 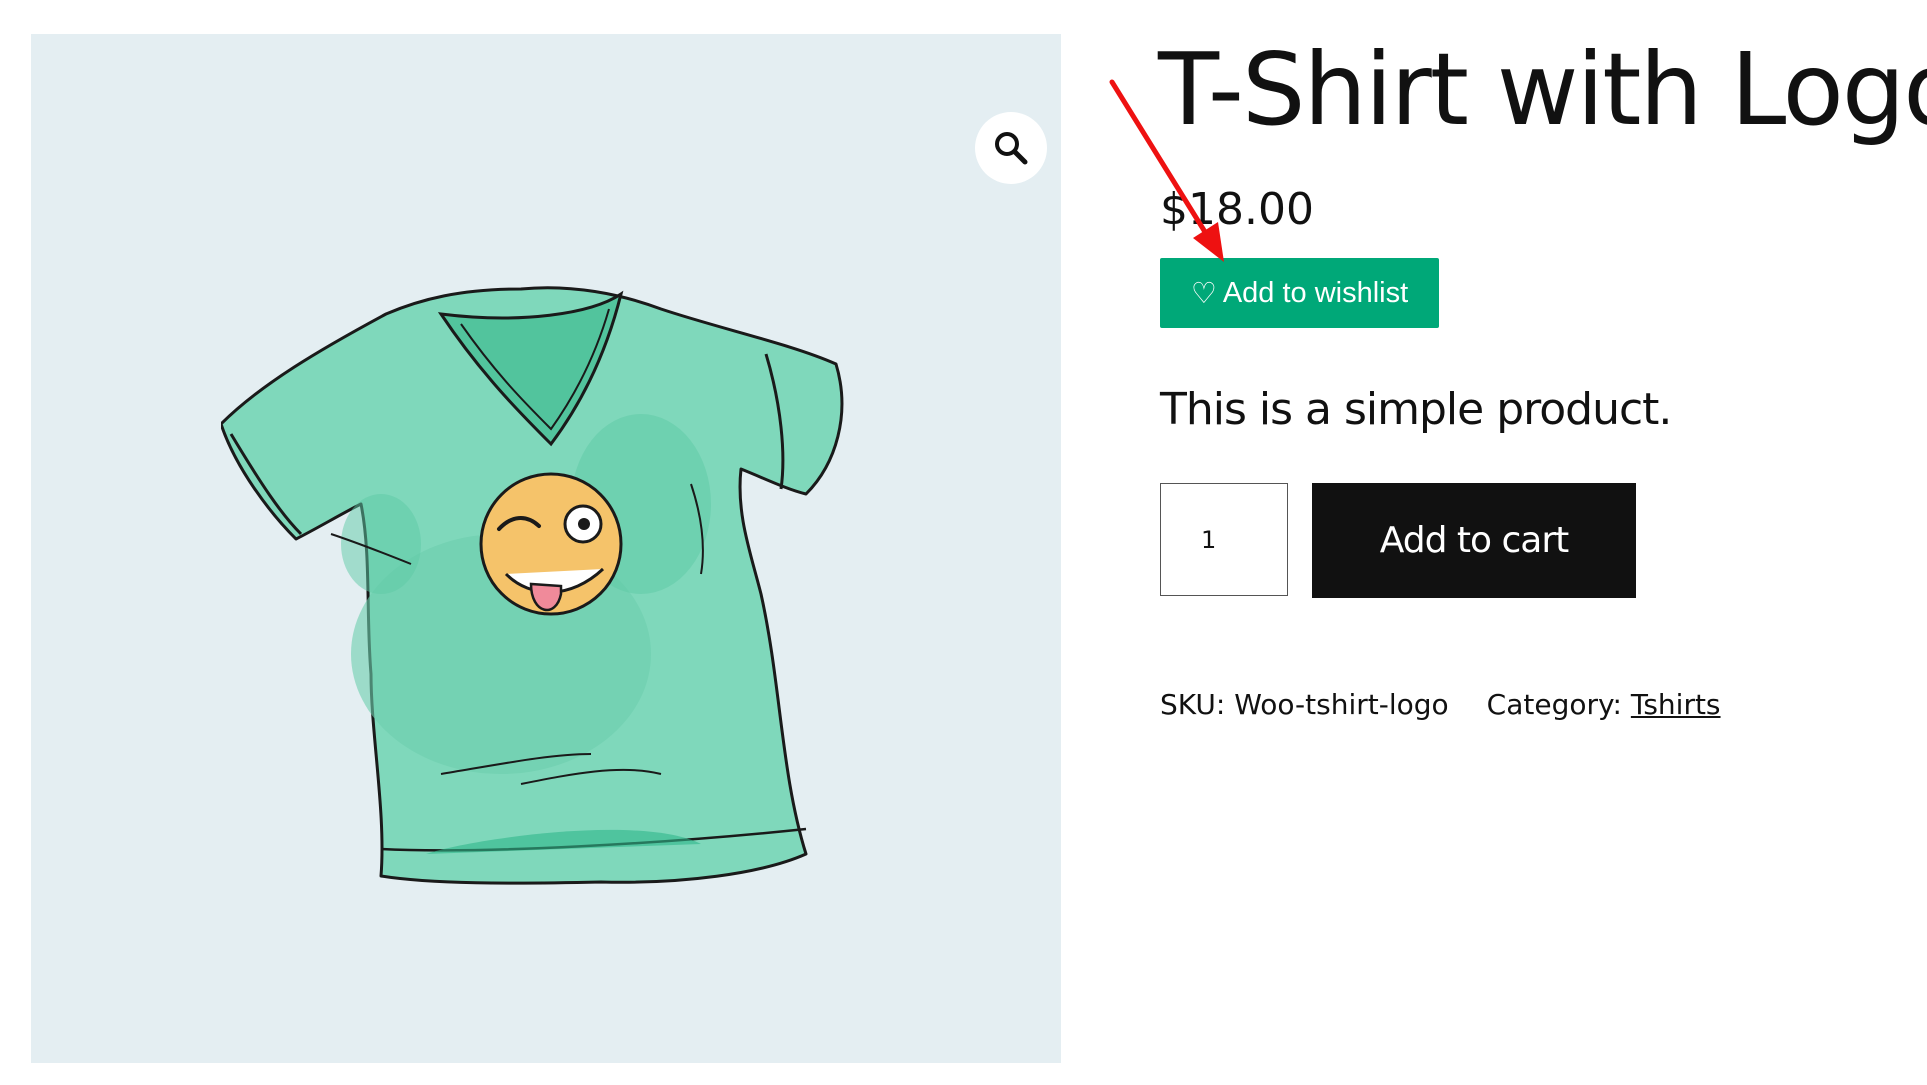 I want to click on product-title: T-Shirt with Logo, so click(x=1542, y=89).